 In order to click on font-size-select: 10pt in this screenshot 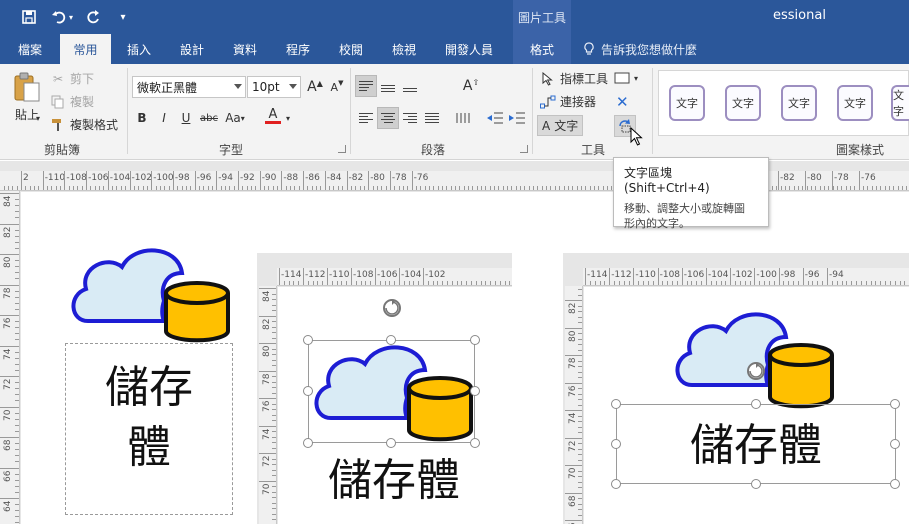, I will do `click(274, 87)`.